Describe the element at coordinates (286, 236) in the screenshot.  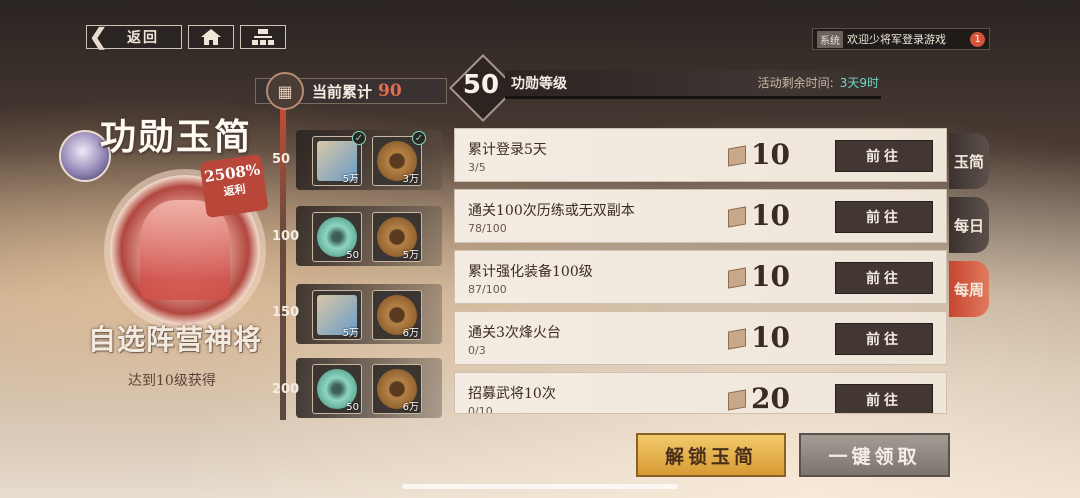
I see `level-label: 100` at that location.